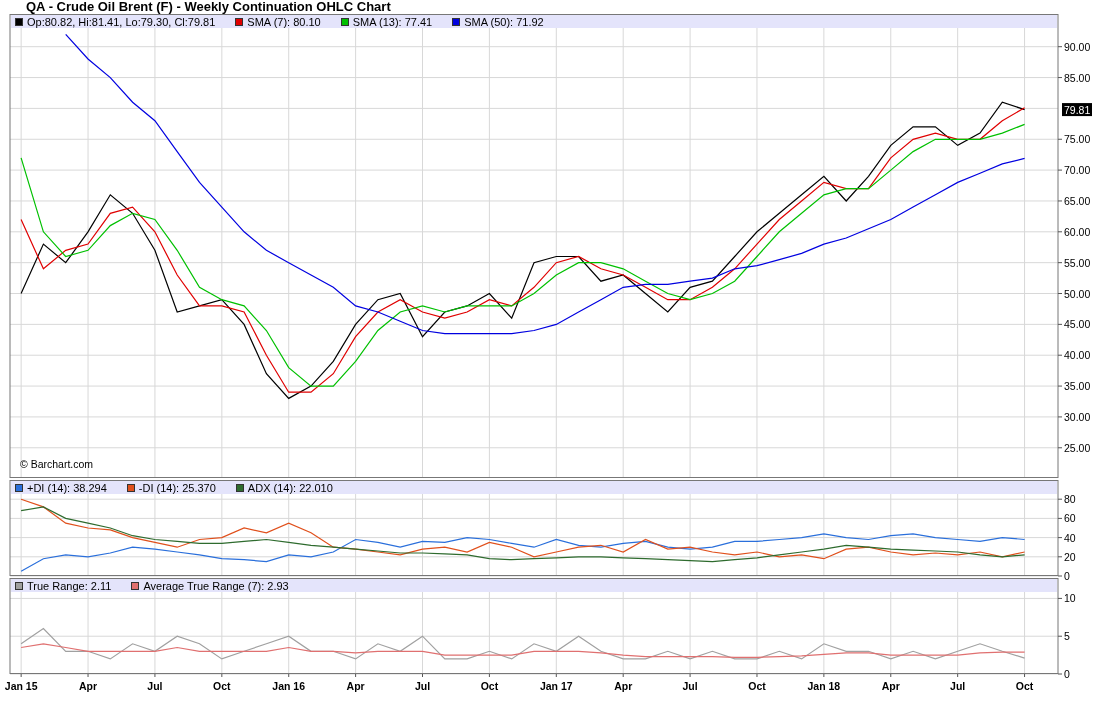  I want to click on axis-label: 70.00, so click(1077, 170).